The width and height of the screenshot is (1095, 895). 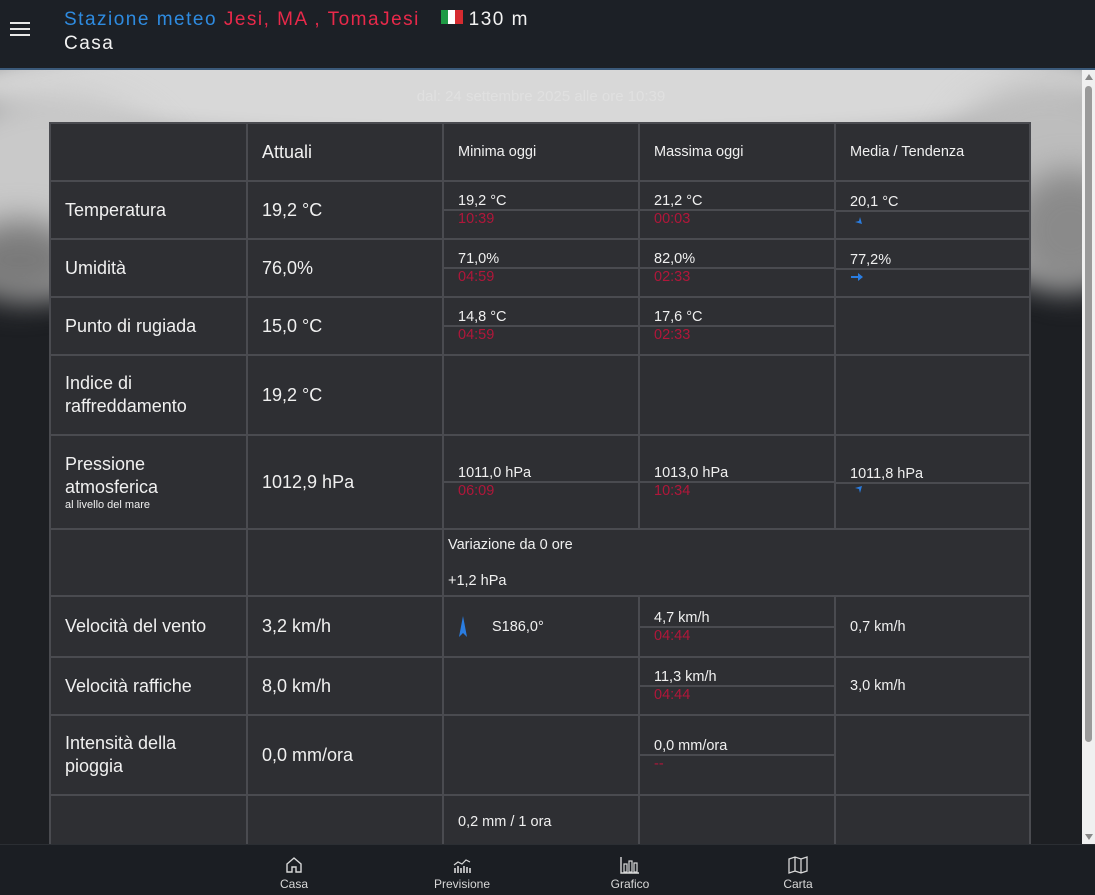 What do you see at coordinates (463, 626) in the screenshot?
I see `wind-direction-icon` at bounding box center [463, 626].